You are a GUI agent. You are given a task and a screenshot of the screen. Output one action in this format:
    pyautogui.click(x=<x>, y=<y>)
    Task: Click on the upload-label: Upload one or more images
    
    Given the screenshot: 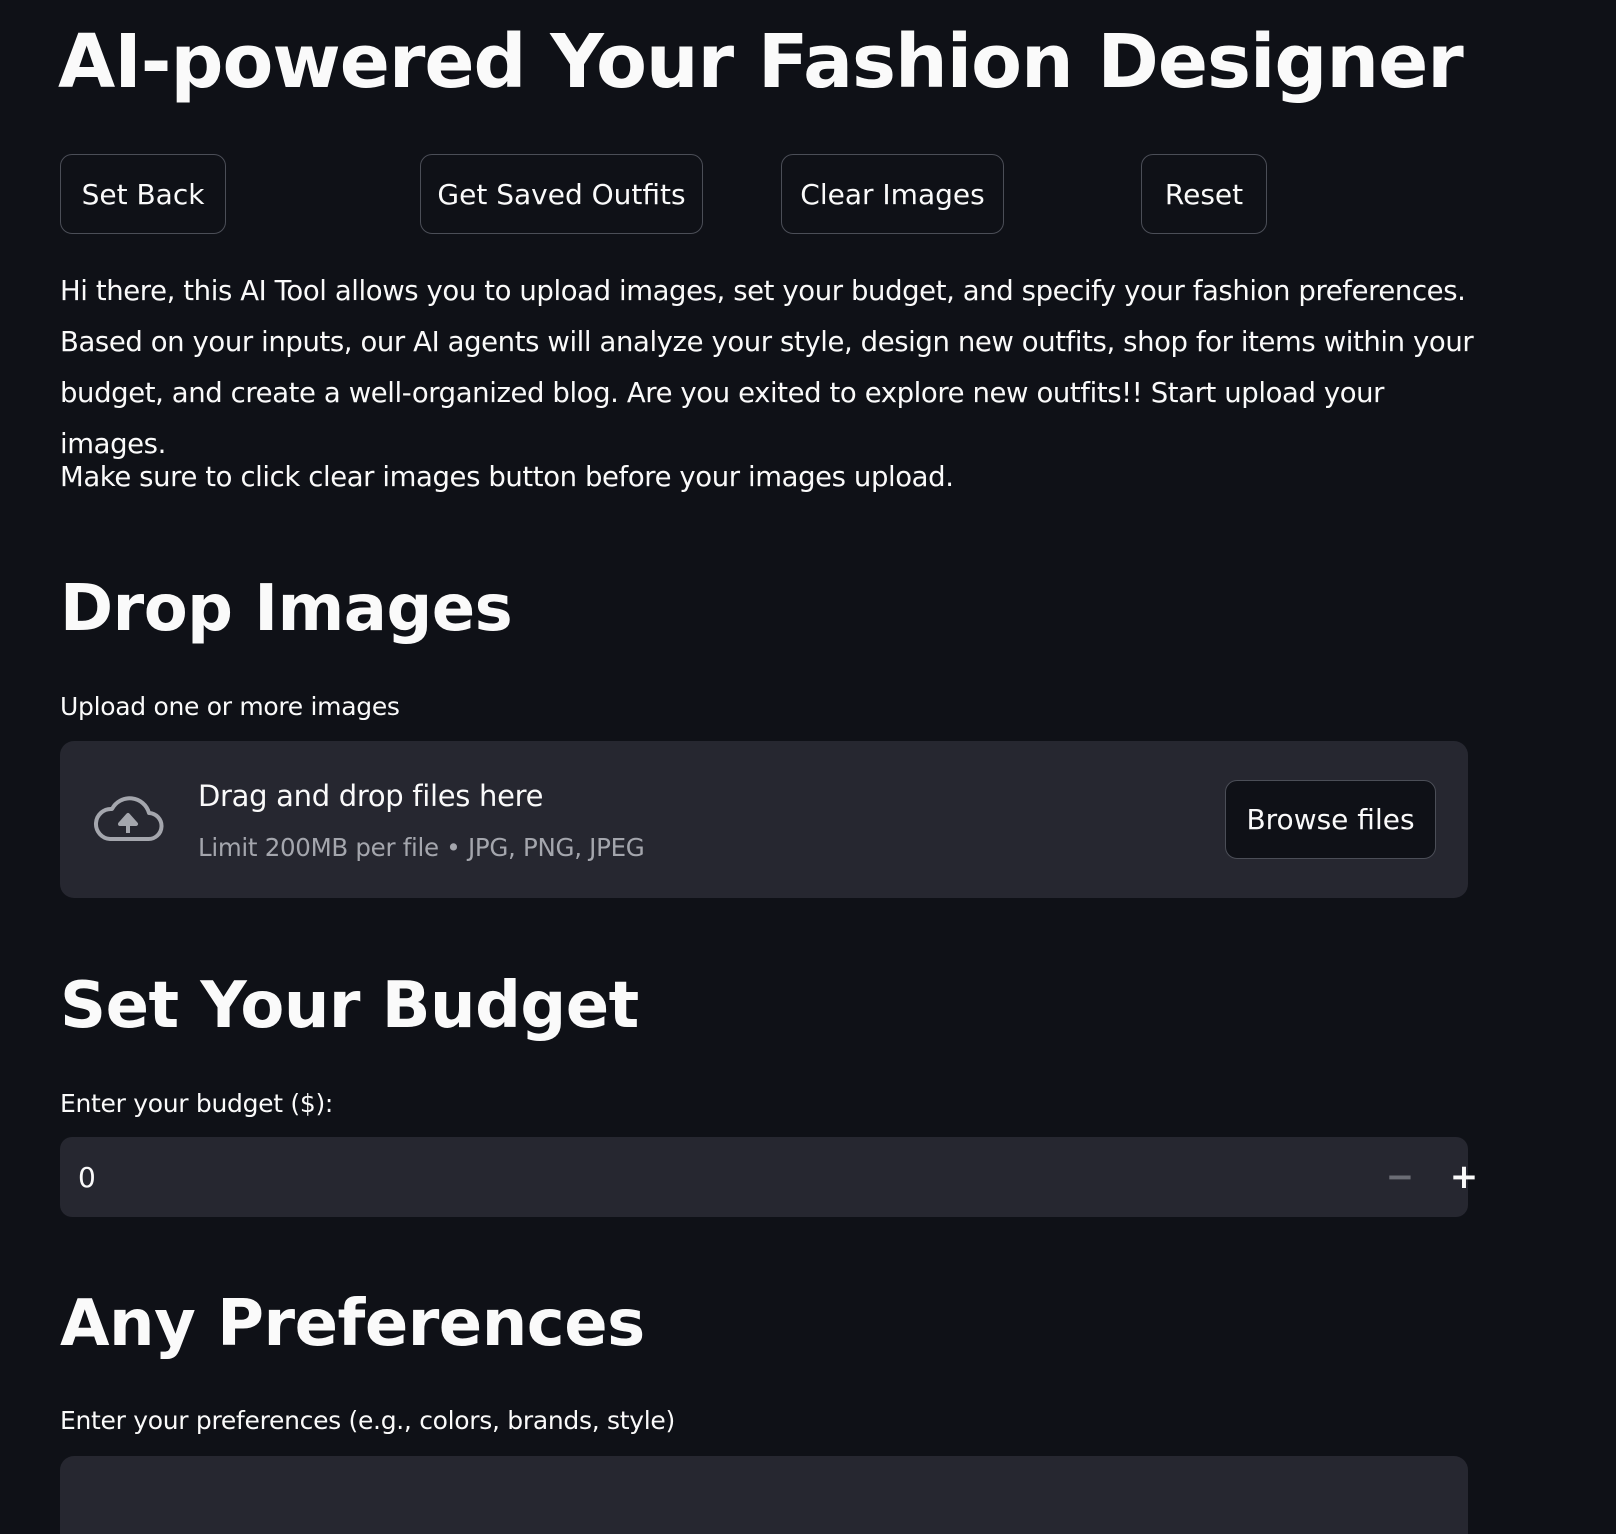 What is the action you would take?
    pyautogui.click(x=230, y=706)
    